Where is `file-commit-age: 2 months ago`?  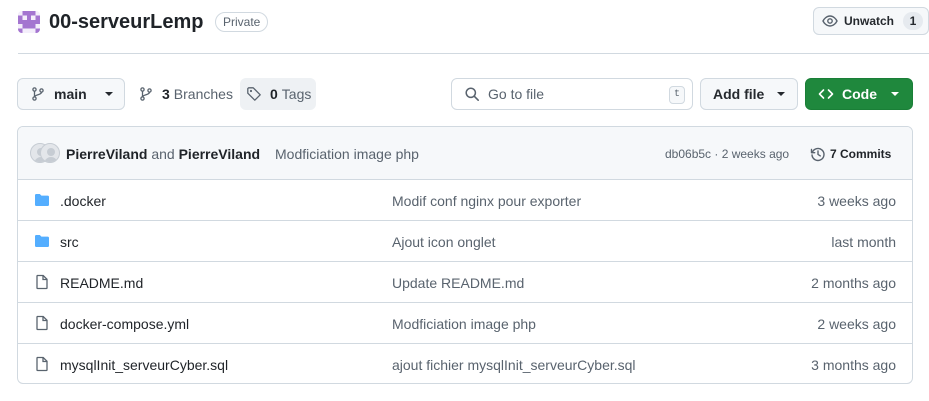
file-commit-age: 2 months ago is located at coordinates (853, 283).